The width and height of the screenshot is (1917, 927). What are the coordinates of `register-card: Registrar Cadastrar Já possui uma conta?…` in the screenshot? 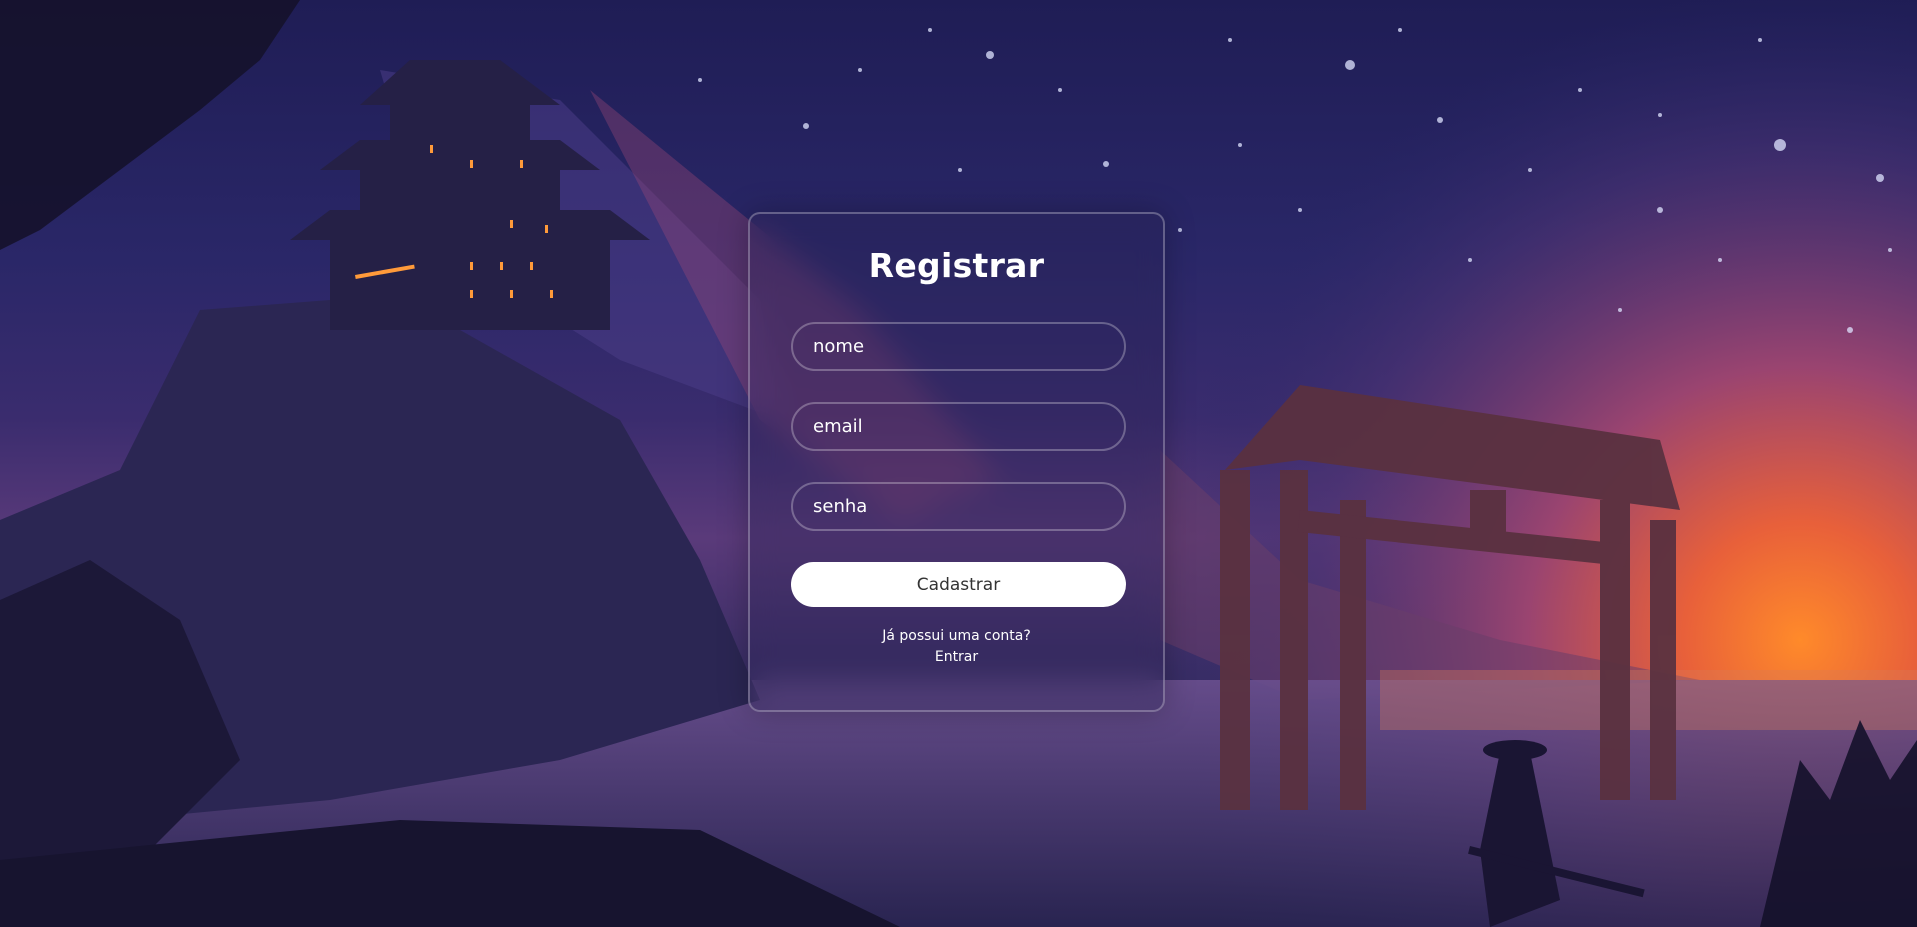 It's located at (956, 462).